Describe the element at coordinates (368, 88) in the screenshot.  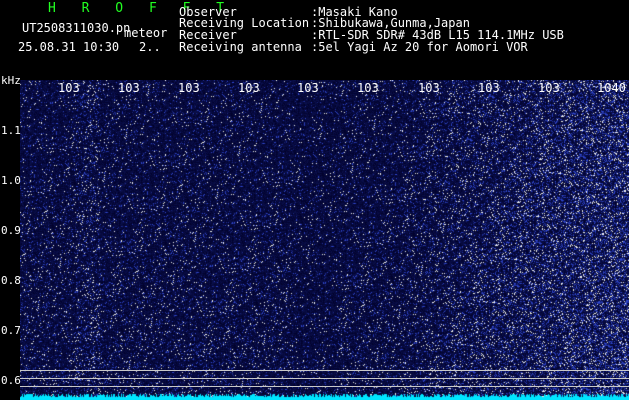
I see `x-tick-6: 103` at that location.